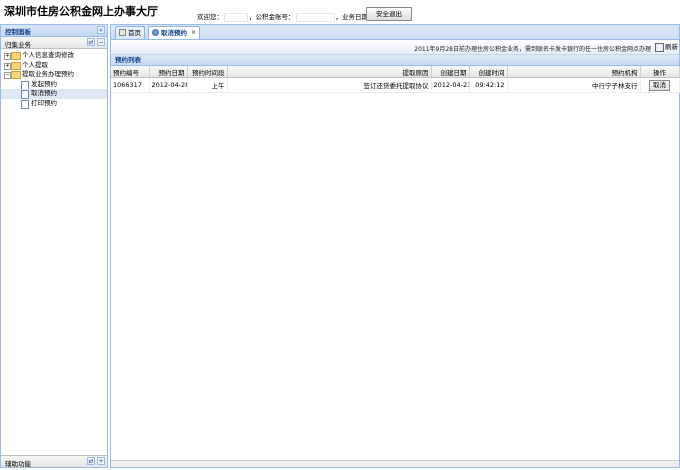 This screenshot has height=470, width=680. I want to click on tree-item-print-appointment: 打印预约, so click(54, 104).